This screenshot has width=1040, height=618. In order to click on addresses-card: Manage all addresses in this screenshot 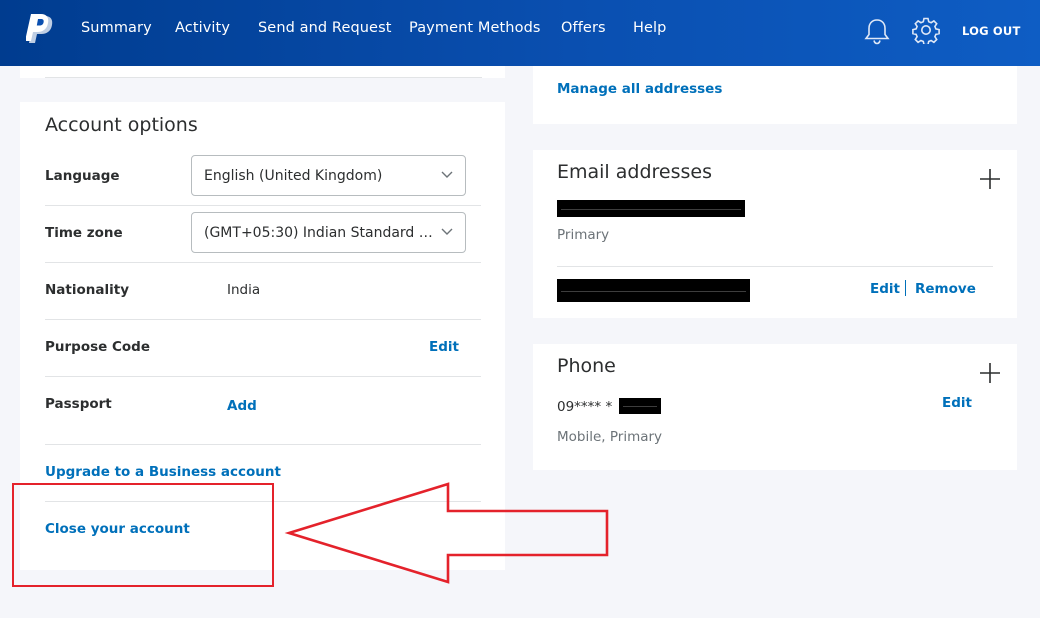, I will do `click(775, 95)`.